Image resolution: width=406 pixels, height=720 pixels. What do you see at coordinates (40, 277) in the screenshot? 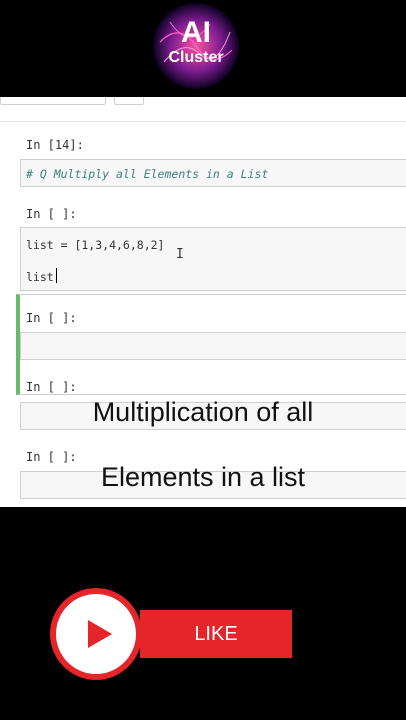
I see `cell-source-line: list` at bounding box center [40, 277].